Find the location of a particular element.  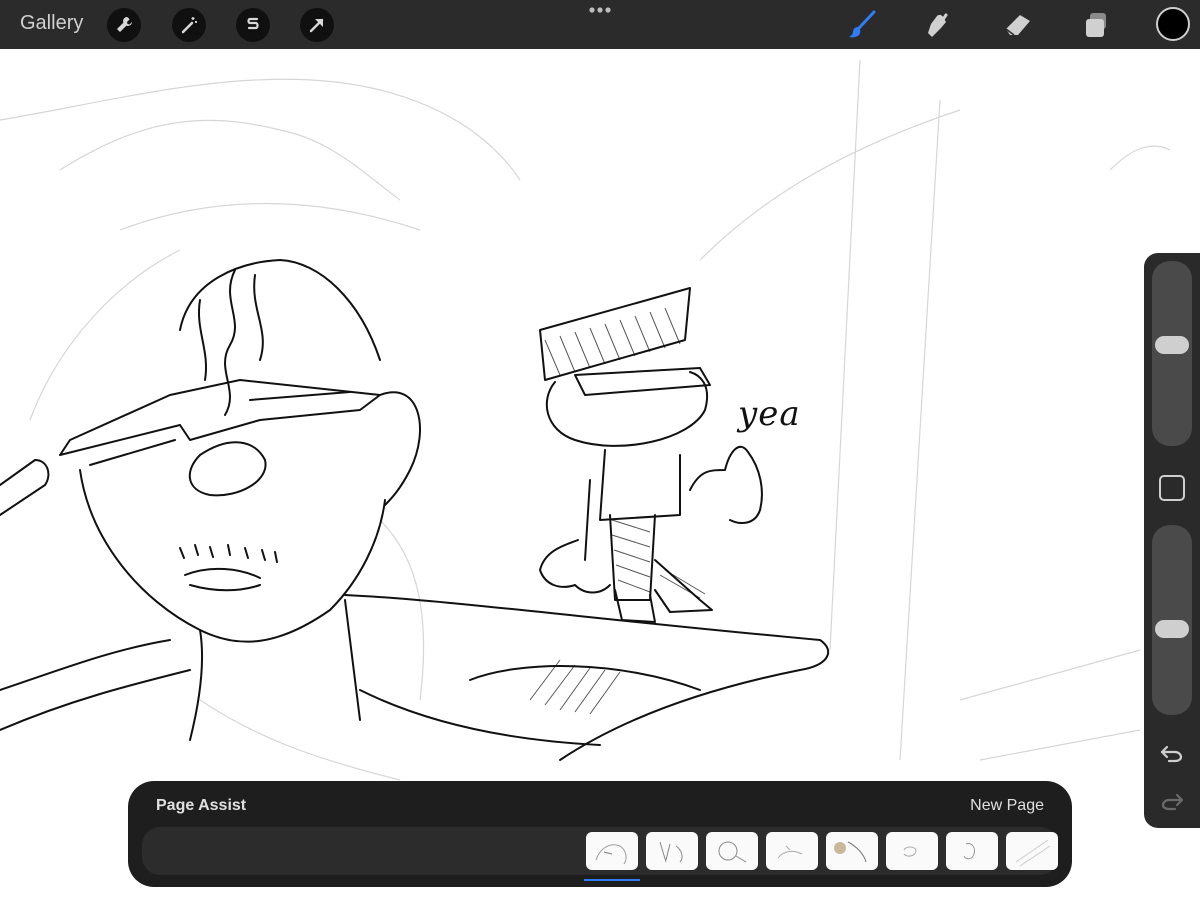

undo-icon is located at coordinates (1172, 753).